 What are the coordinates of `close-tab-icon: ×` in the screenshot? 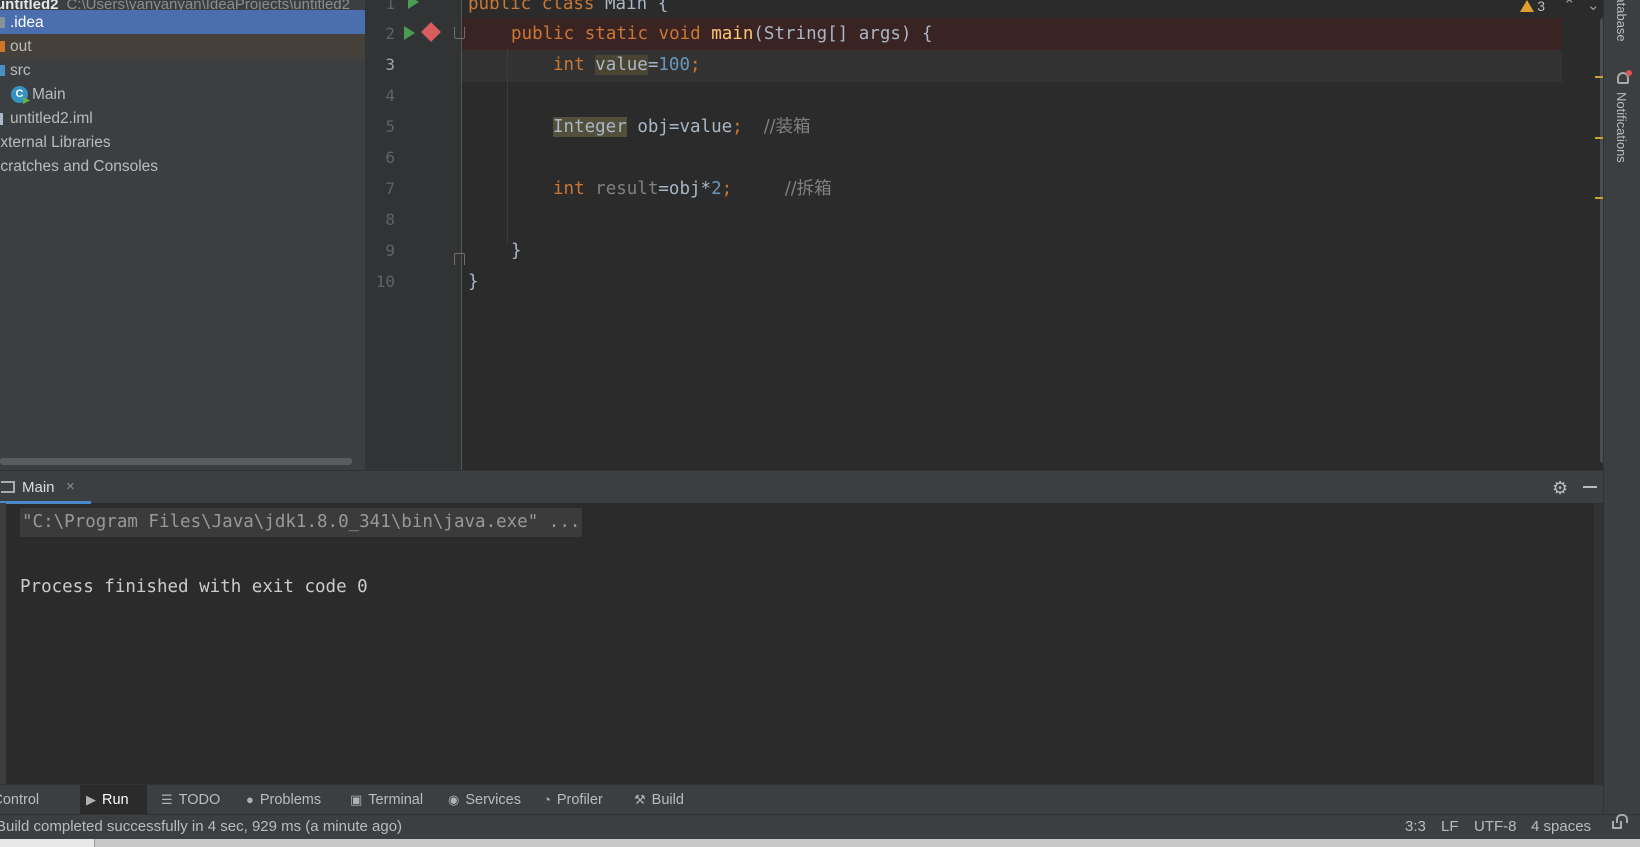 It's located at (70, 486).